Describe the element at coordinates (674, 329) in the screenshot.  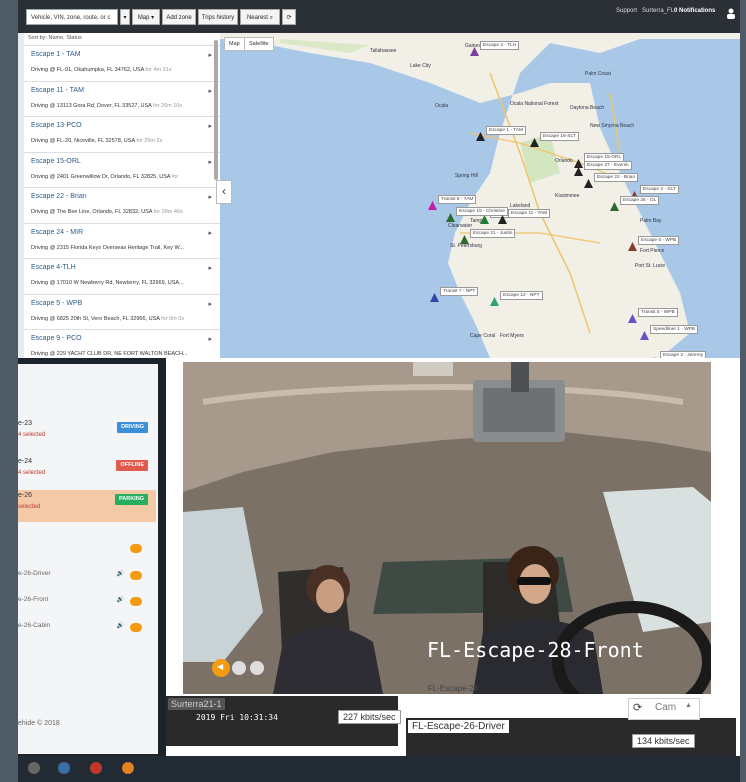
I see `vehicle-marker-label: Speedliner 1 - WPB` at that location.